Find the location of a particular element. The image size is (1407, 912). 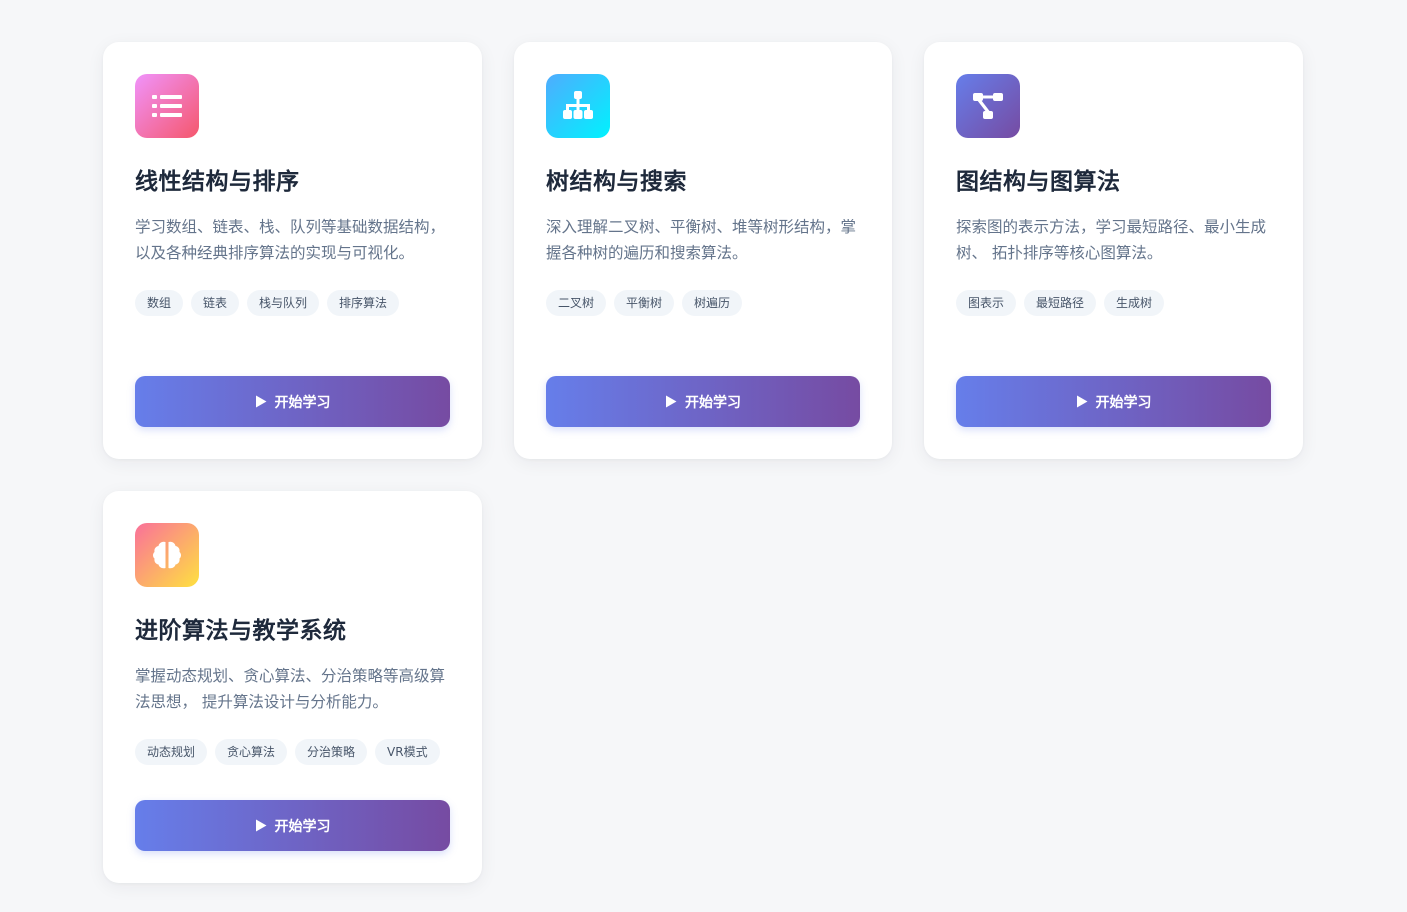

sitemap-icon is located at coordinates (578, 106).